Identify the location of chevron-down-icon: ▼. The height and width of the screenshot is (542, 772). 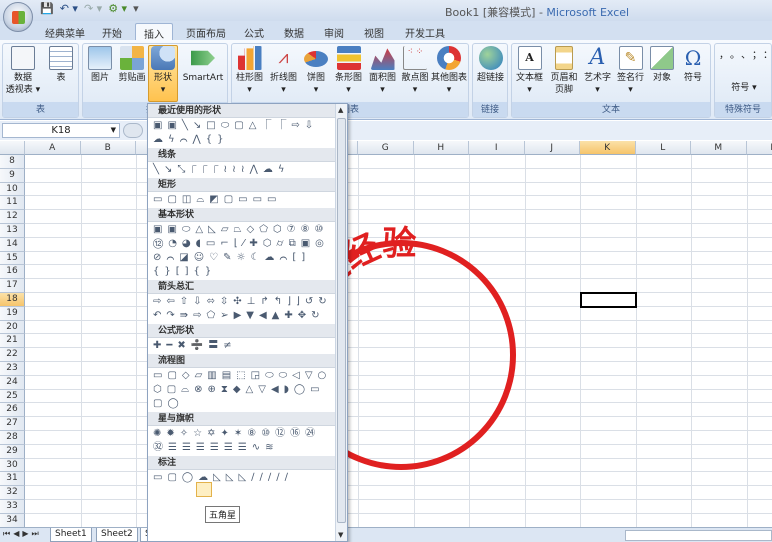
(113, 130).